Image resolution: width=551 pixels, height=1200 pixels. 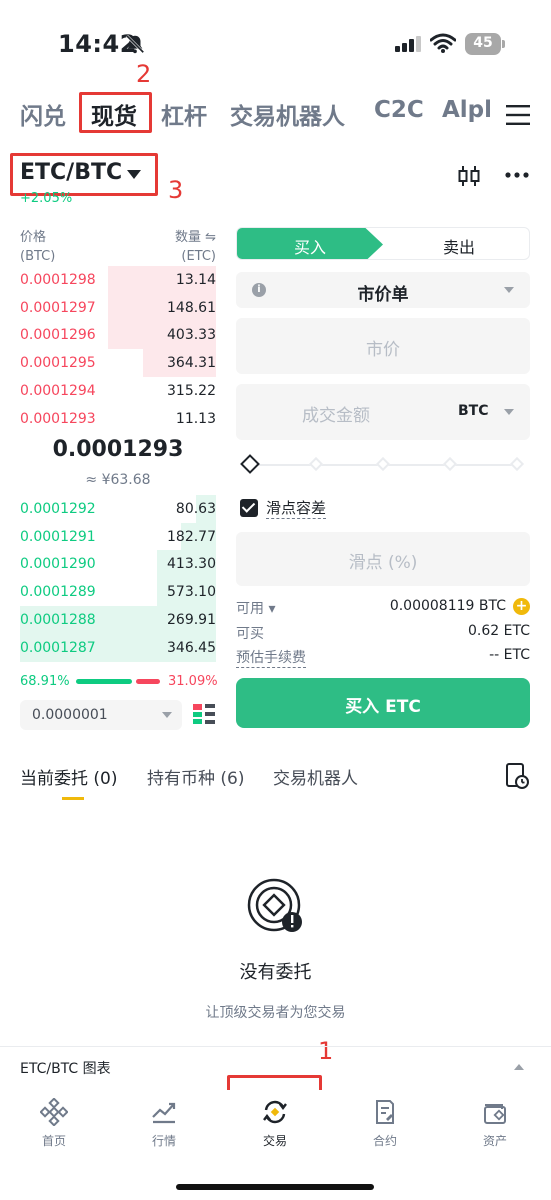 What do you see at coordinates (458, 243) in the screenshot?
I see `sell-tab: 卖出` at bounding box center [458, 243].